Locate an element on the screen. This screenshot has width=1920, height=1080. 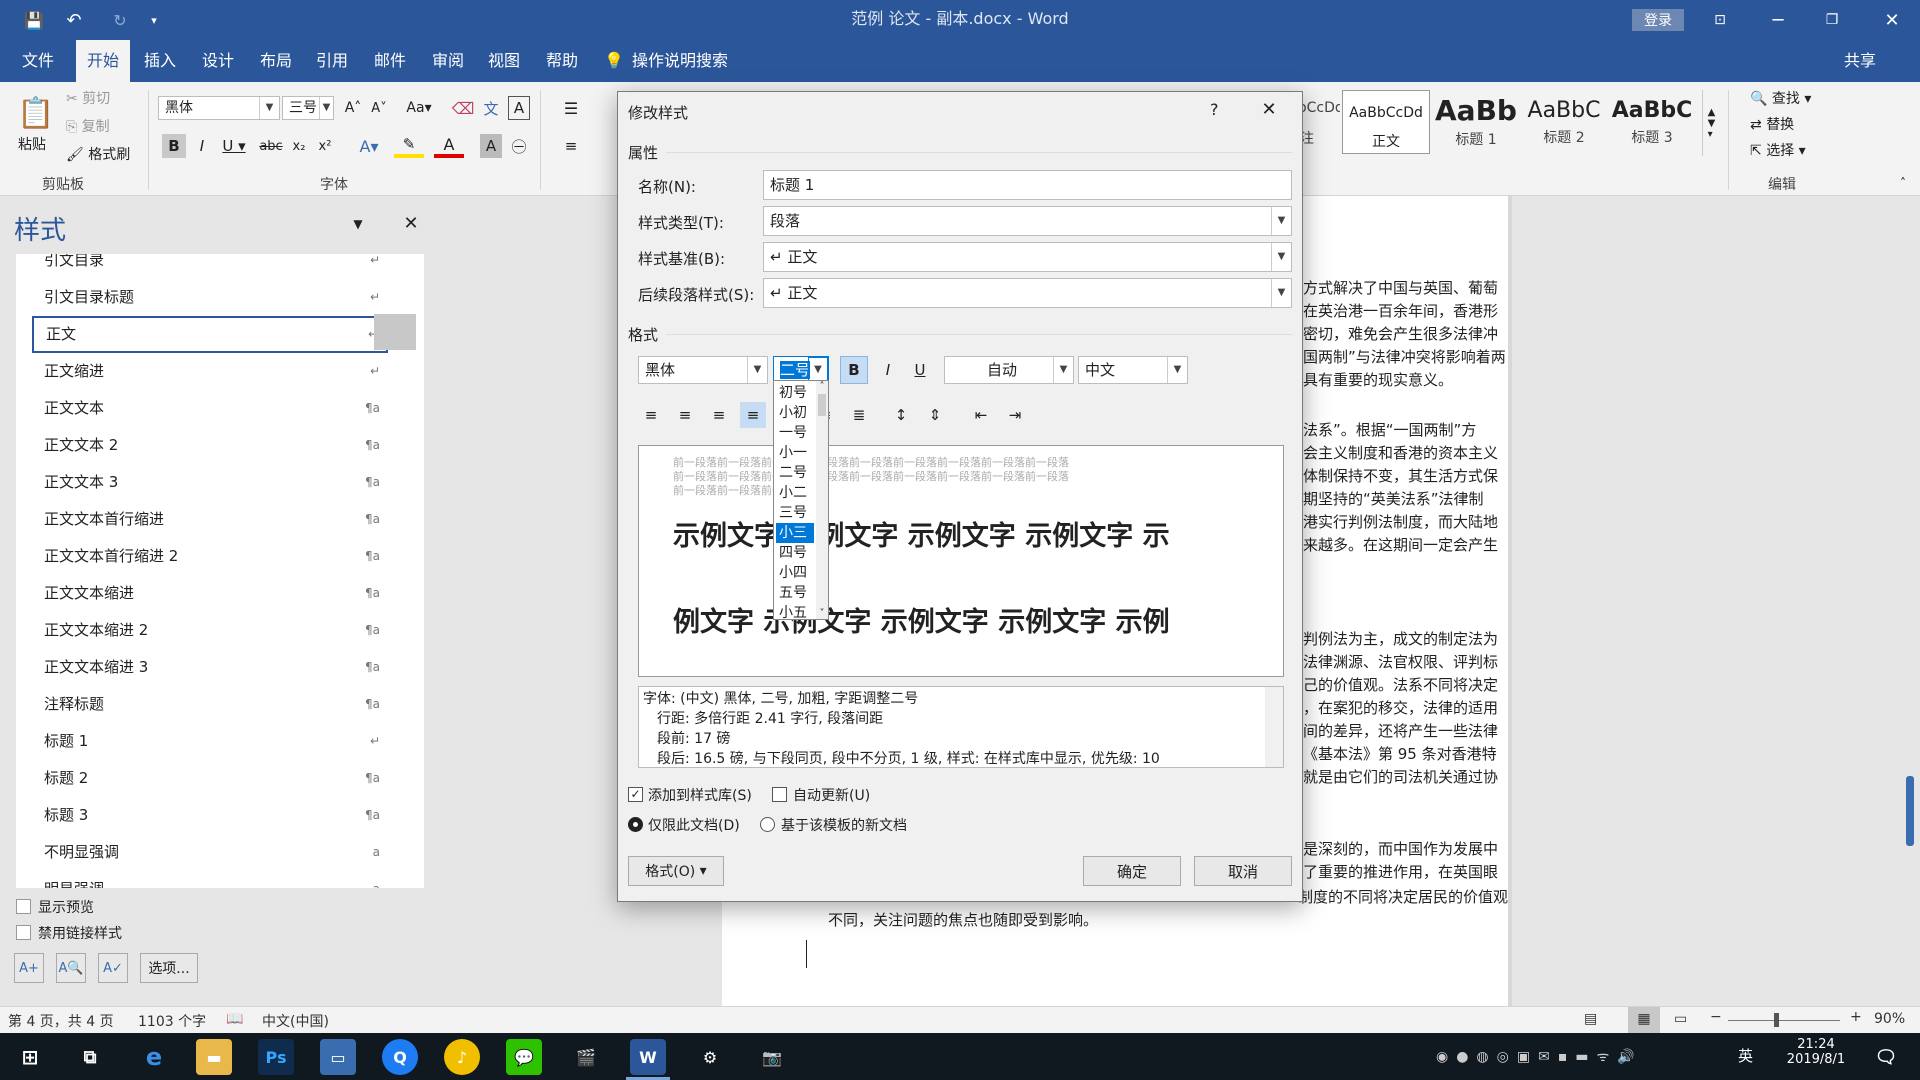
style-item: 正文文本 ¶a is located at coordinates (210, 408).